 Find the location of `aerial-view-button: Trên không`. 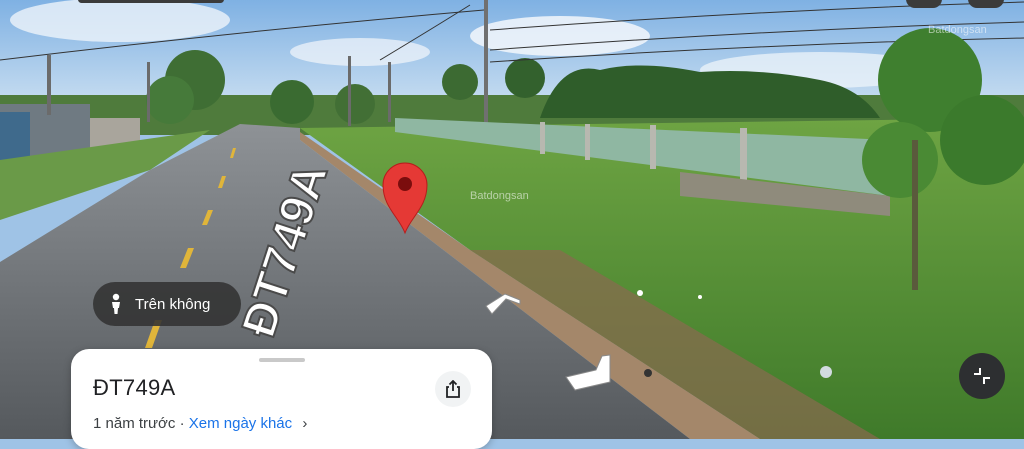

aerial-view-button: Trên không is located at coordinates (167, 304).